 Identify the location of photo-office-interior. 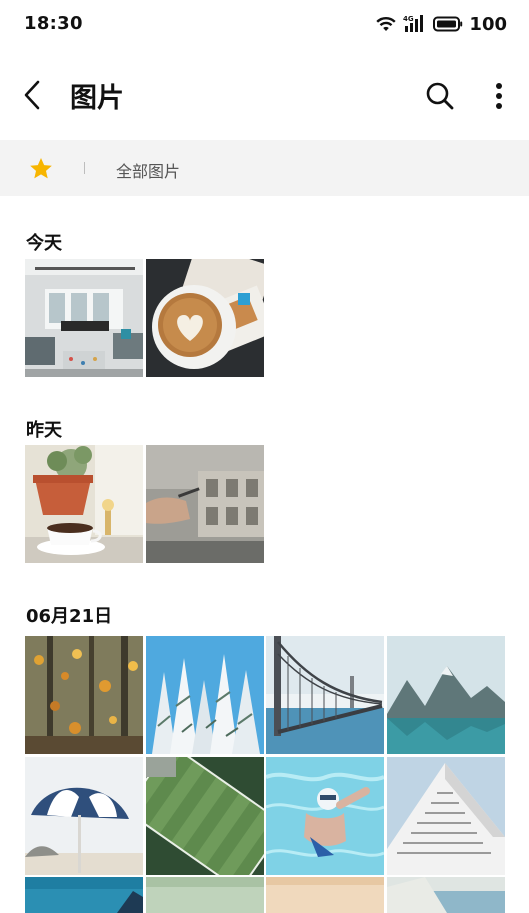
(84, 318).